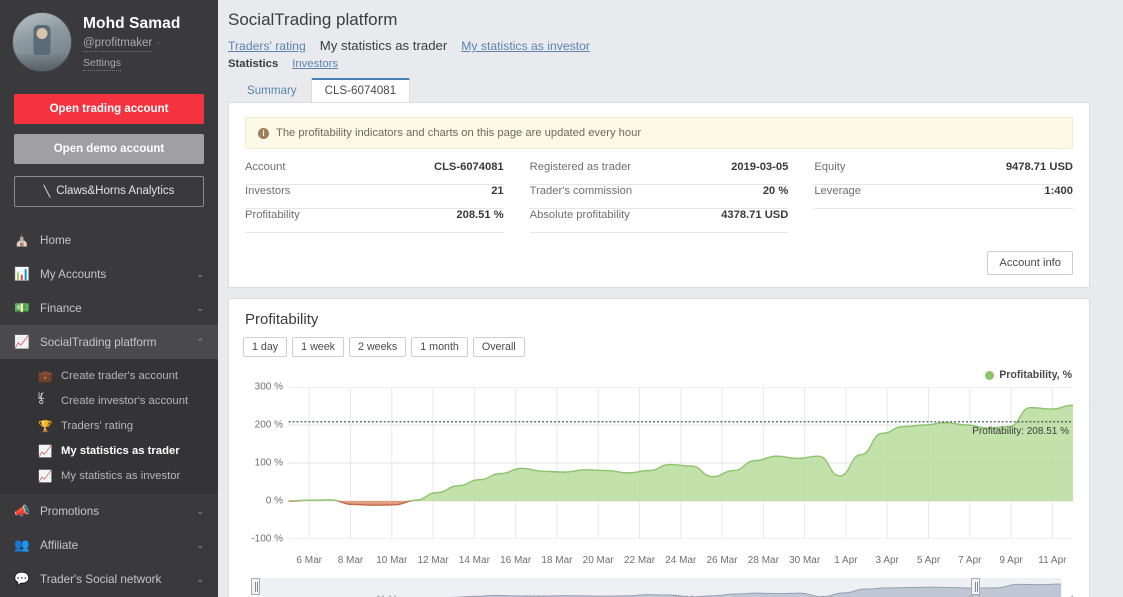 The width and height of the screenshot is (1123, 597). I want to click on claws-horns-analytics-button: ╲ Claws&Horns Analytics, so click(109, 191).